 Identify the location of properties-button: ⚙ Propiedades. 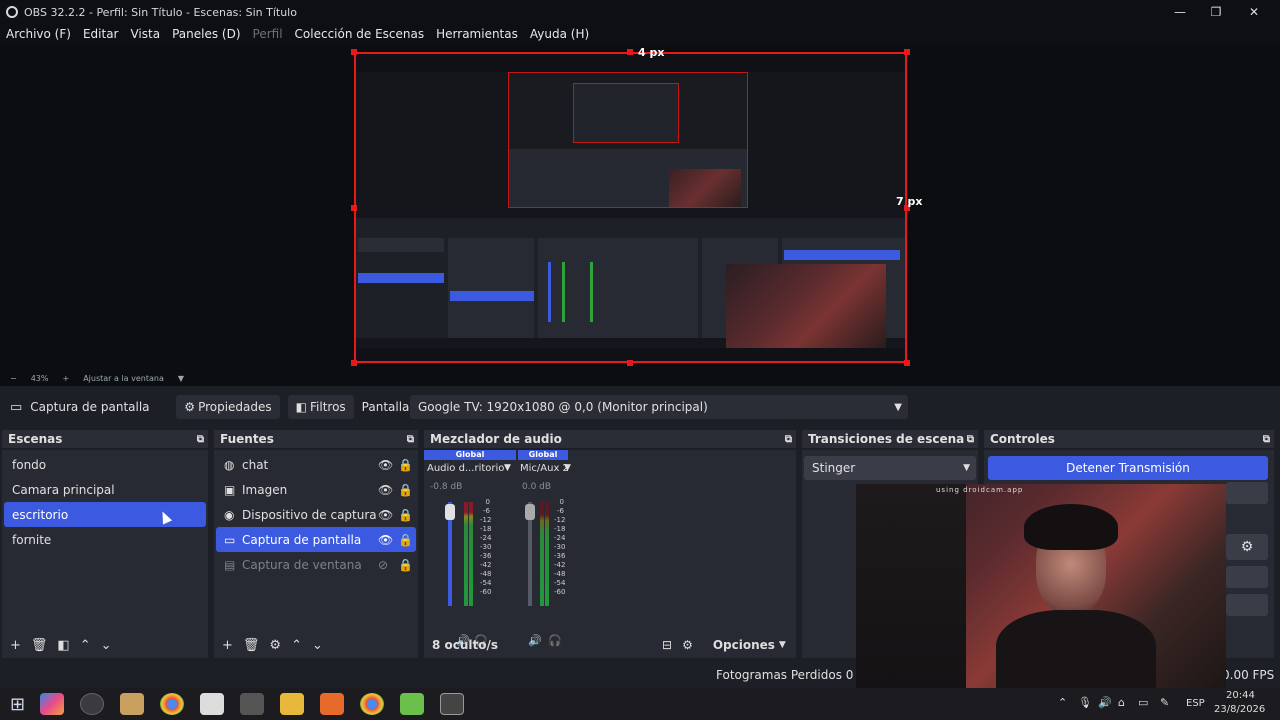
(228, 407).